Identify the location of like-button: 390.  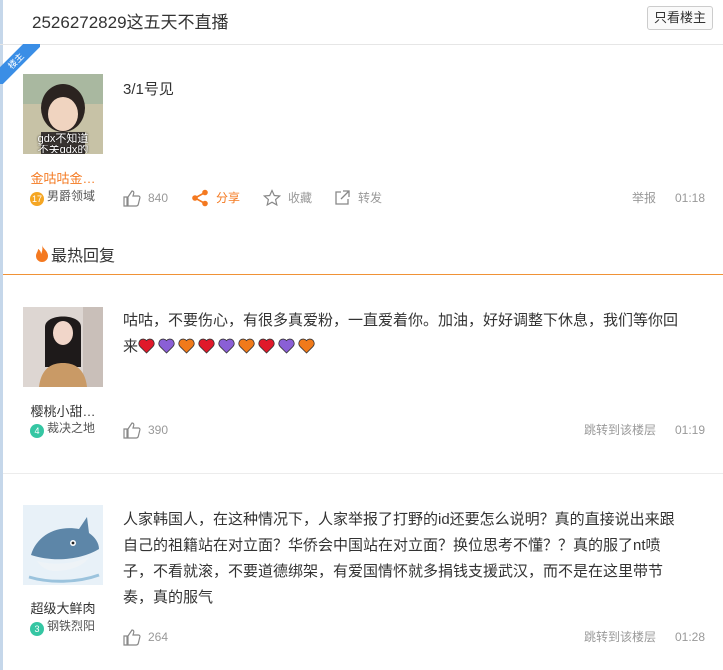
(145, 430).